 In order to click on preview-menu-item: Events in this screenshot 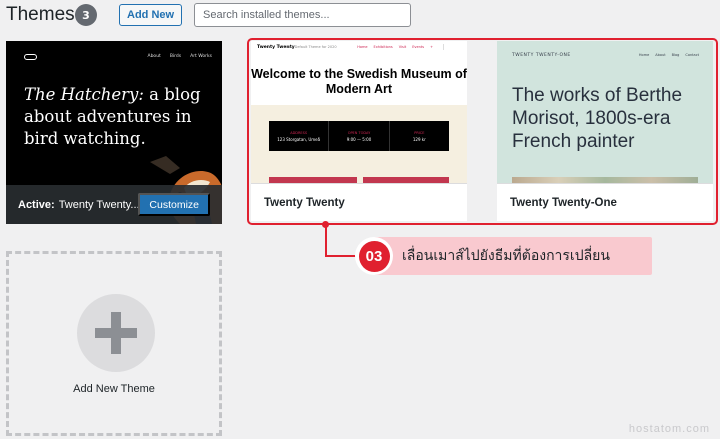, I will do `click(418, 47)`.